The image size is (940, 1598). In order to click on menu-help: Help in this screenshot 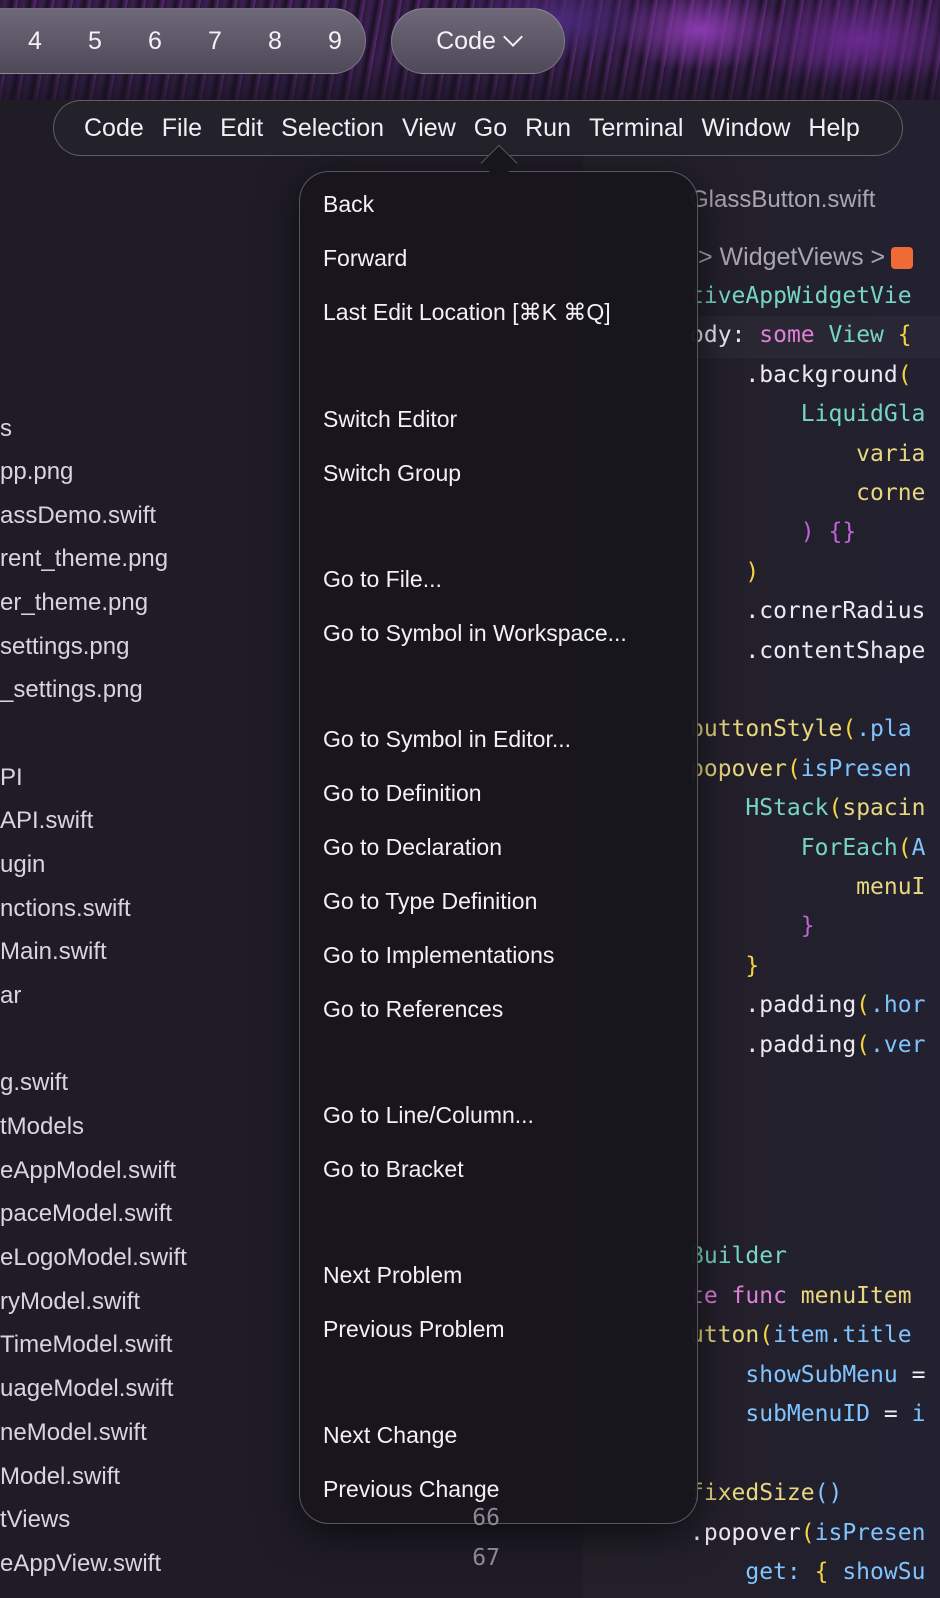, I will do `click(833, 128)`.